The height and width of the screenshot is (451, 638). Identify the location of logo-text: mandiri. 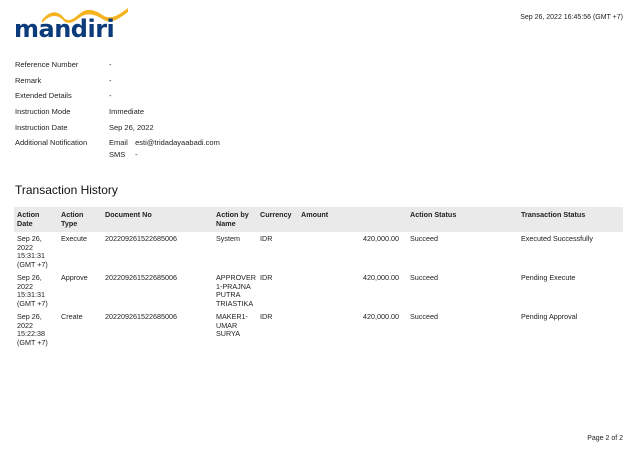
(64, 29).